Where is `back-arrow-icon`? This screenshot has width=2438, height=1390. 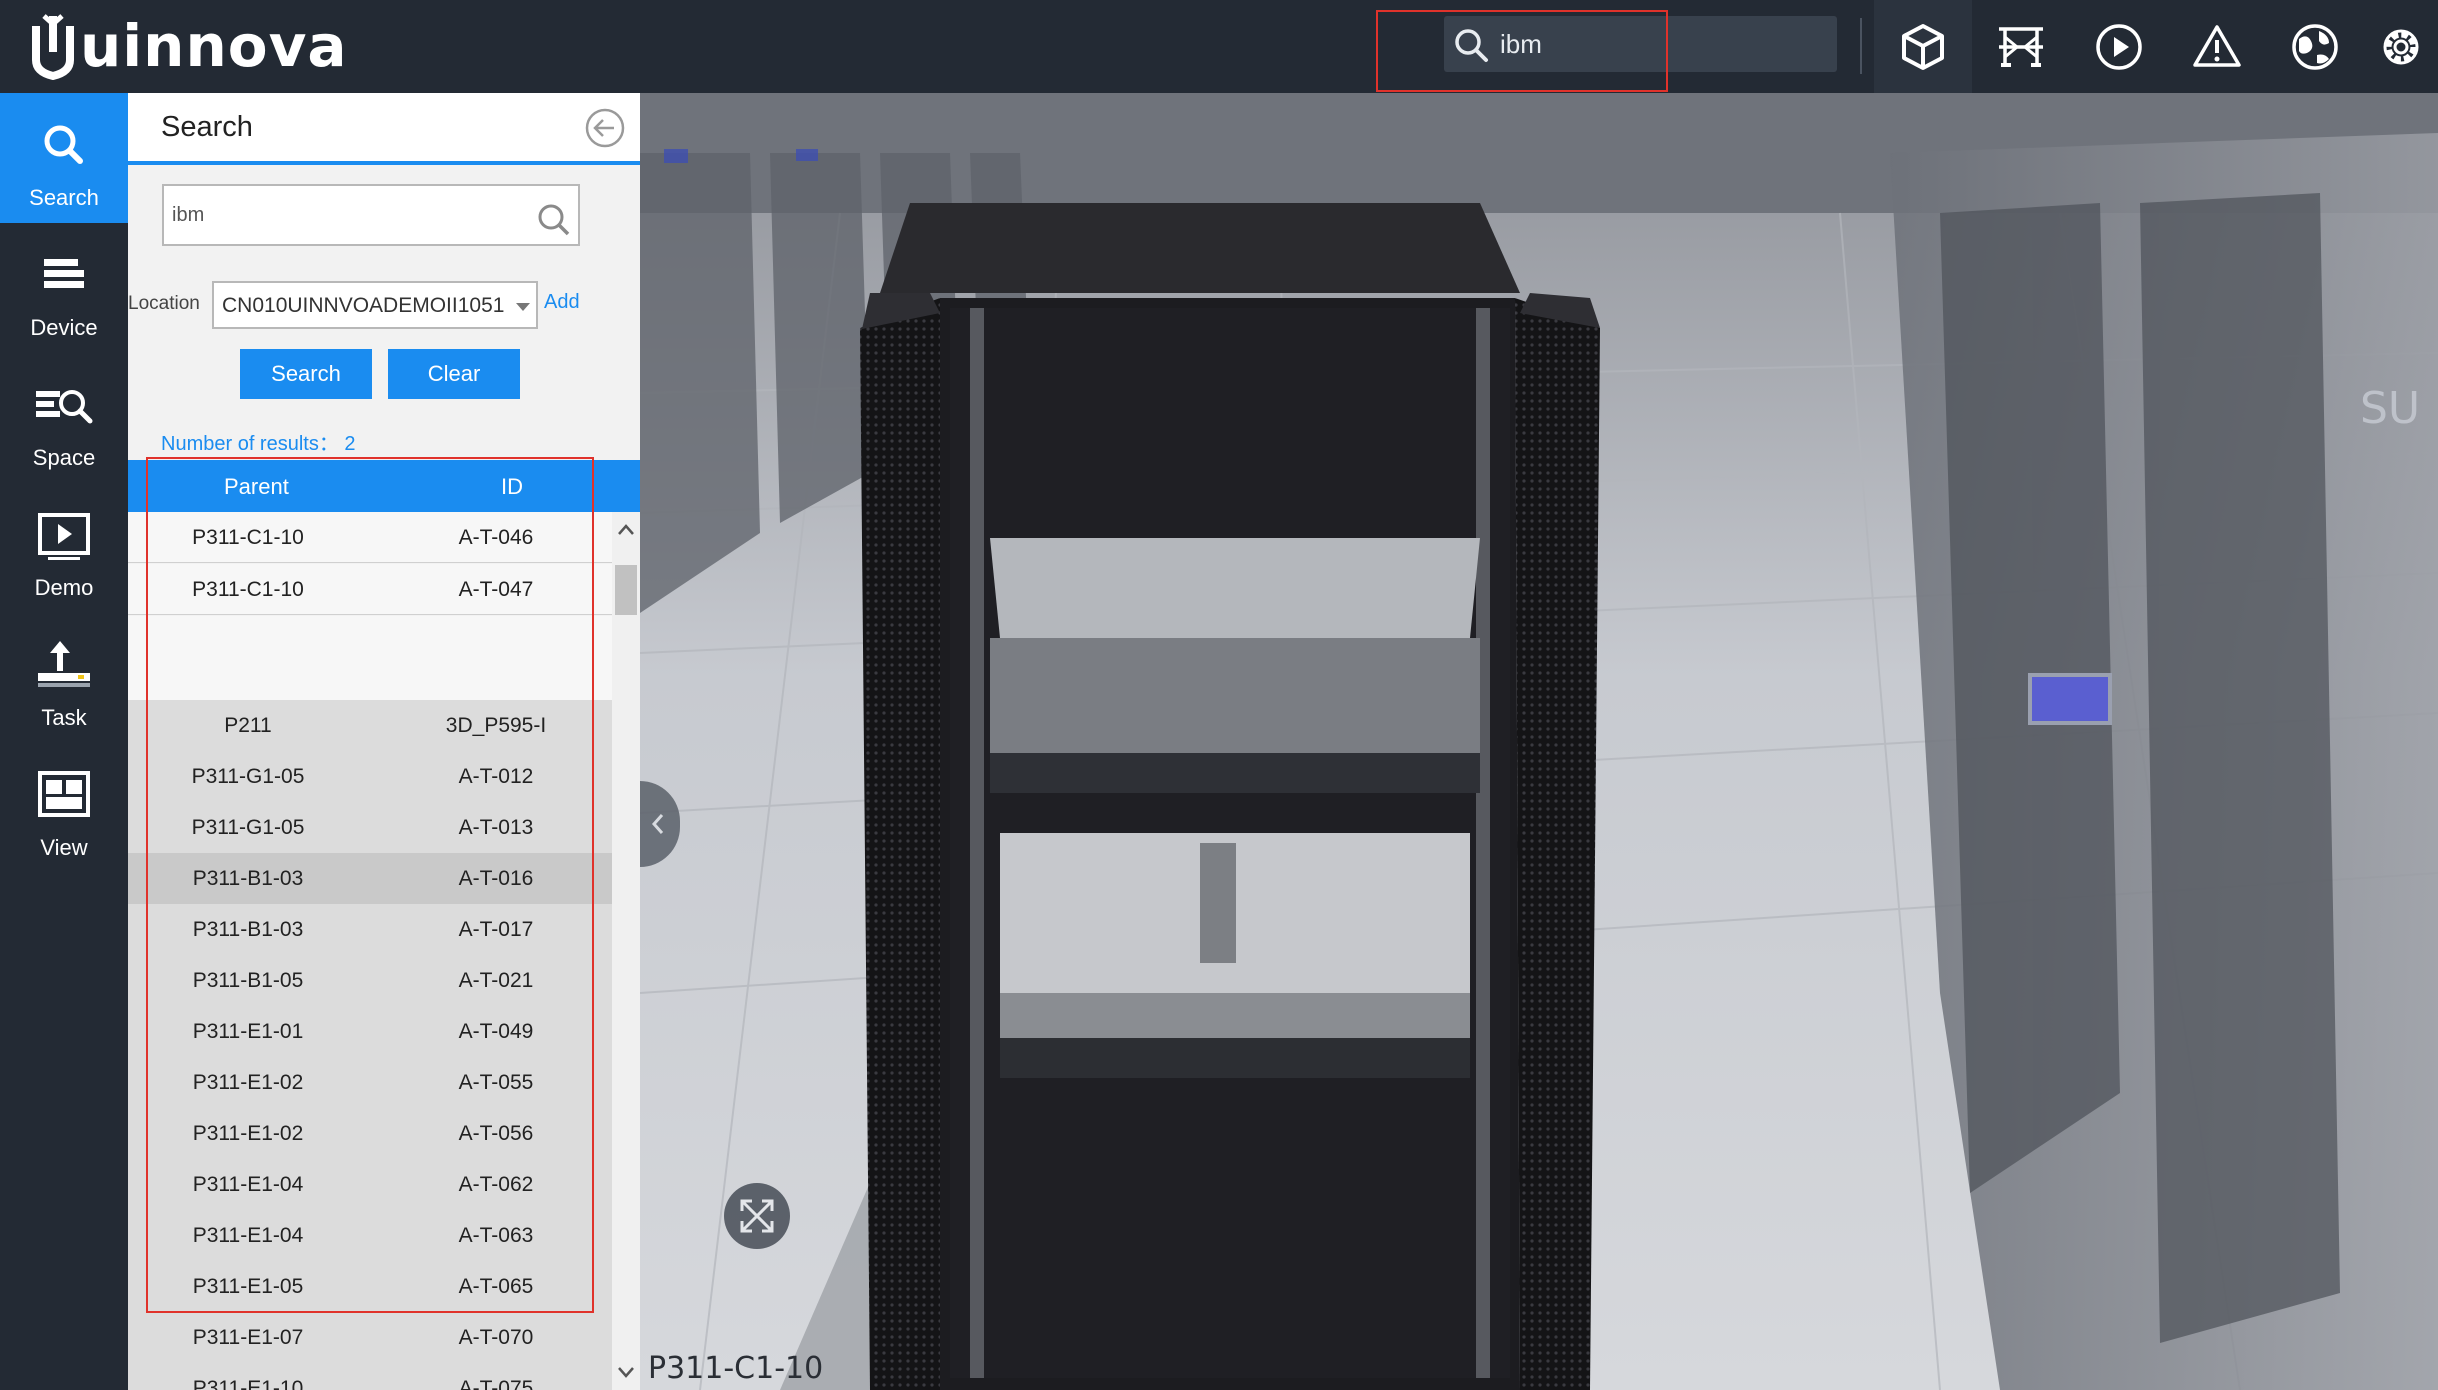 back-arrow-icon is located at coordinates (605, 128).